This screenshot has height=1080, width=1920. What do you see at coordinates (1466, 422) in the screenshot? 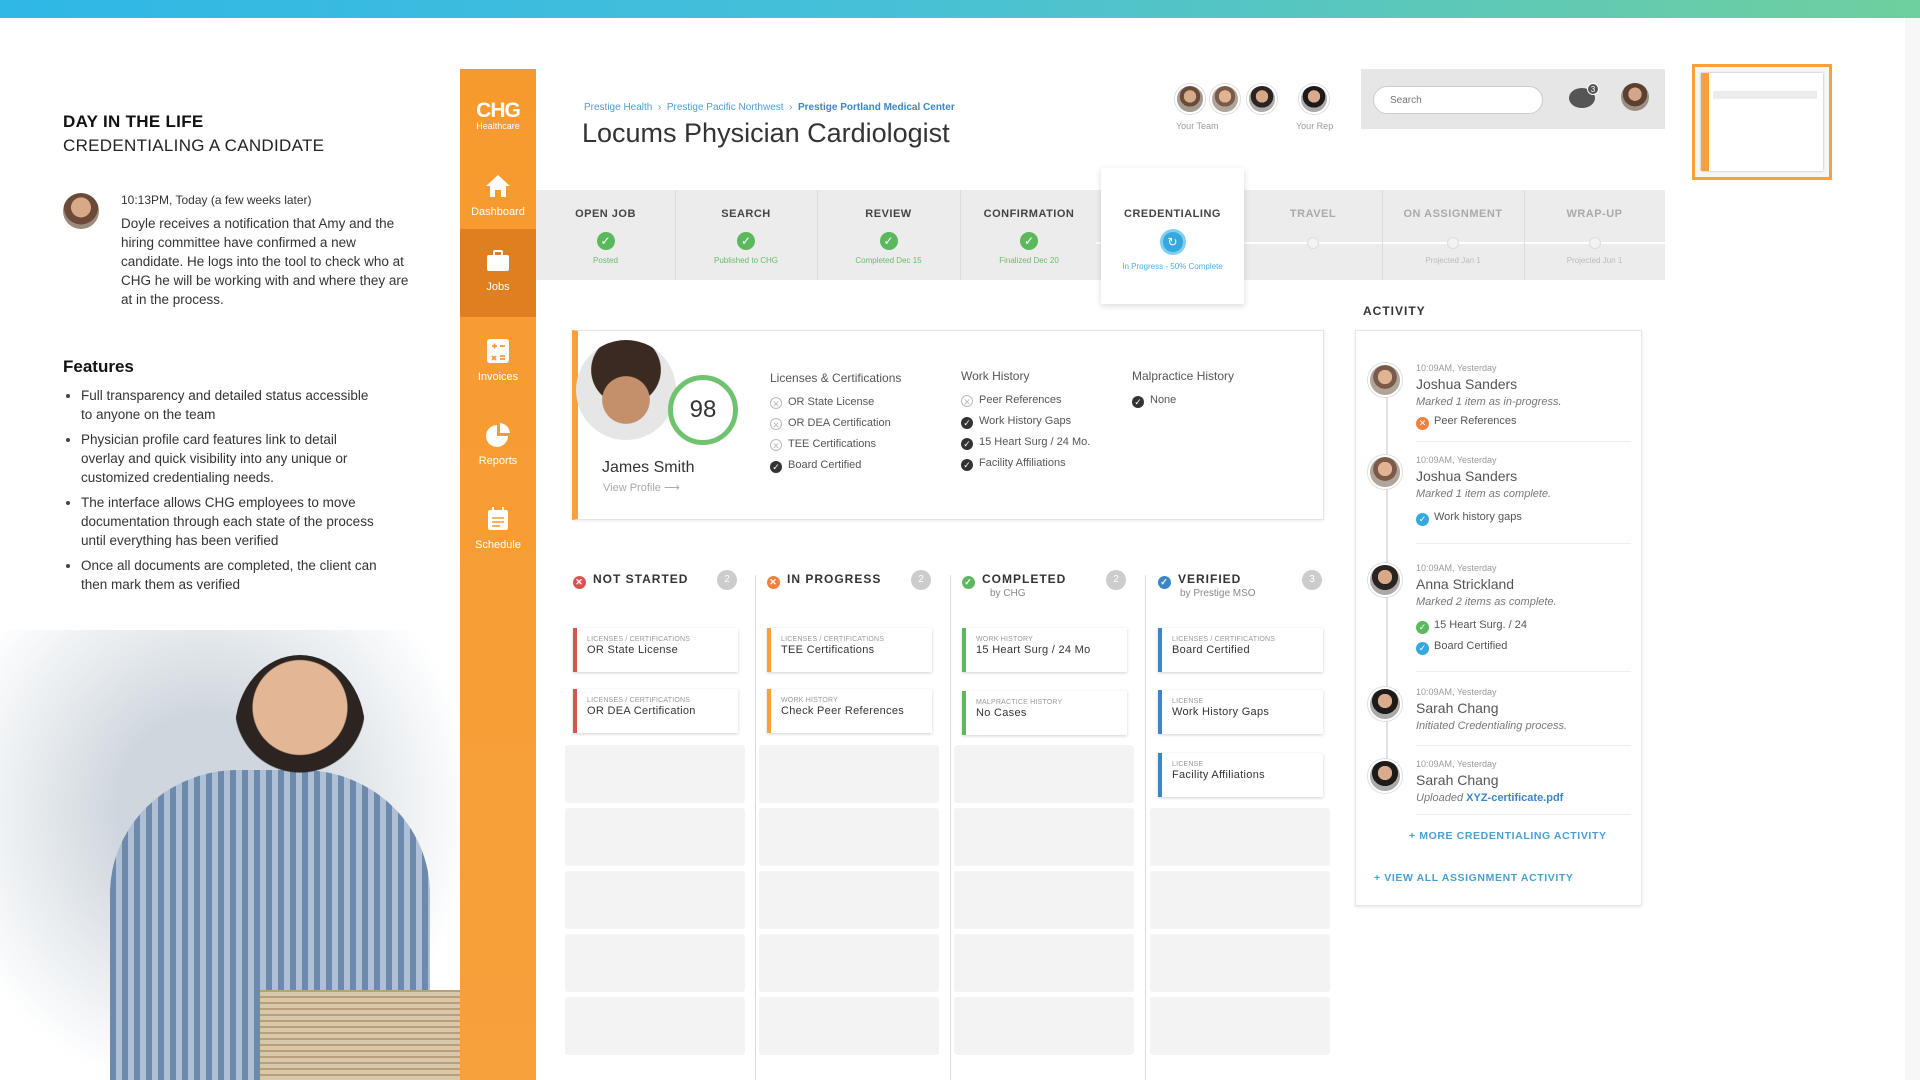
I see `activity-sub-item: ✕ Peer References` at bounding box center [1466, 422].